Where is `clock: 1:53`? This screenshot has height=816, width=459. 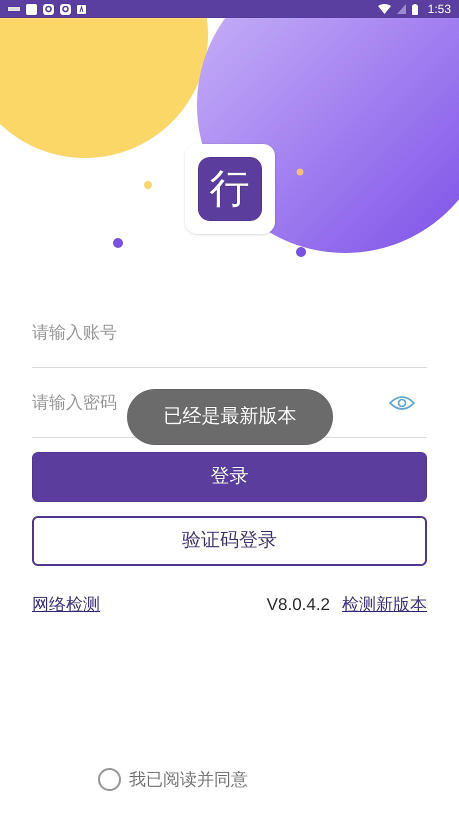
clock: 1:53 is located at coordinates (439, 9).